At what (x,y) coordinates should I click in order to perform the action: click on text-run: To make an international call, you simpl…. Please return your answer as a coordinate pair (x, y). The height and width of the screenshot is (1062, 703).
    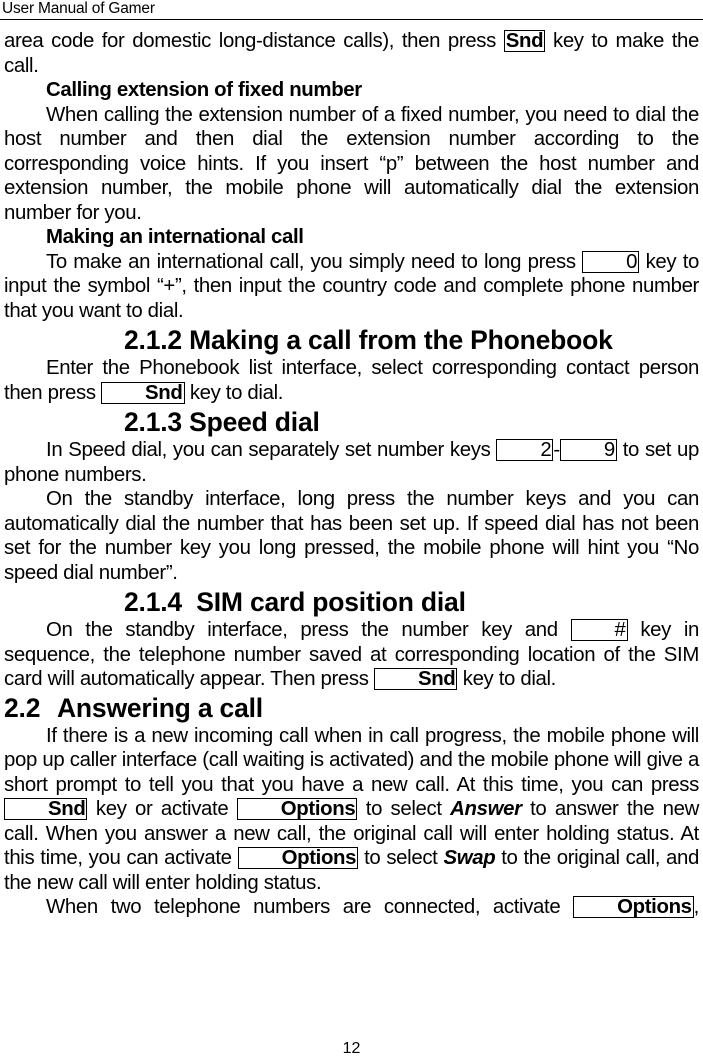
    Looking at the image, I should click on (314, 261).